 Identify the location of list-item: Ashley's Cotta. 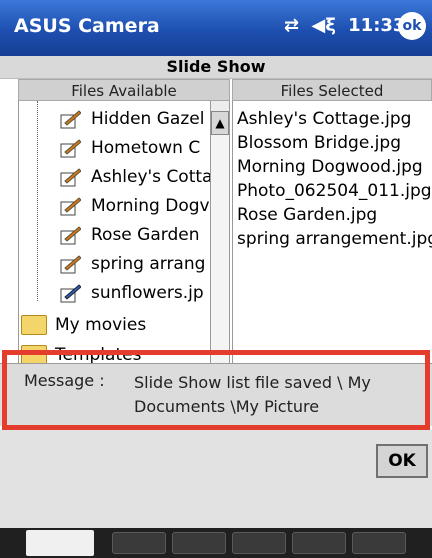
(115, 177).